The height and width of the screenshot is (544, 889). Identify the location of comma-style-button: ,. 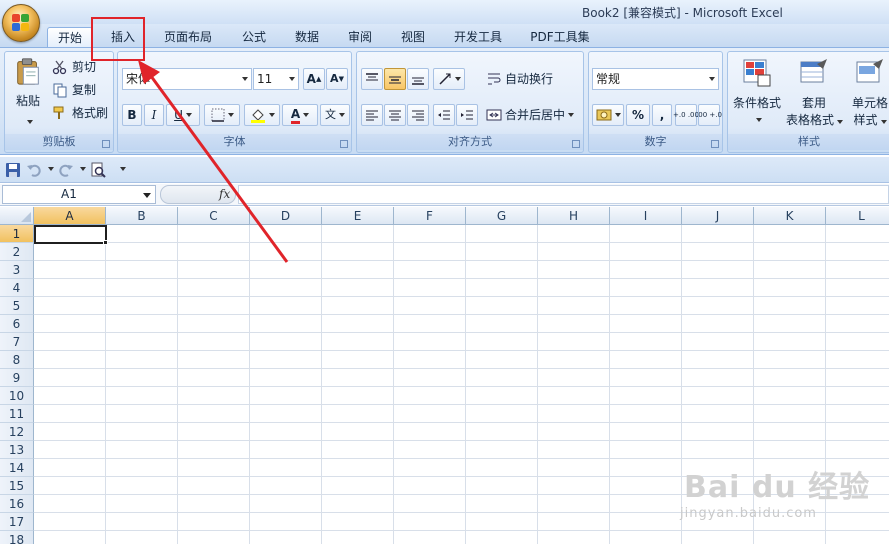
(662, 115).